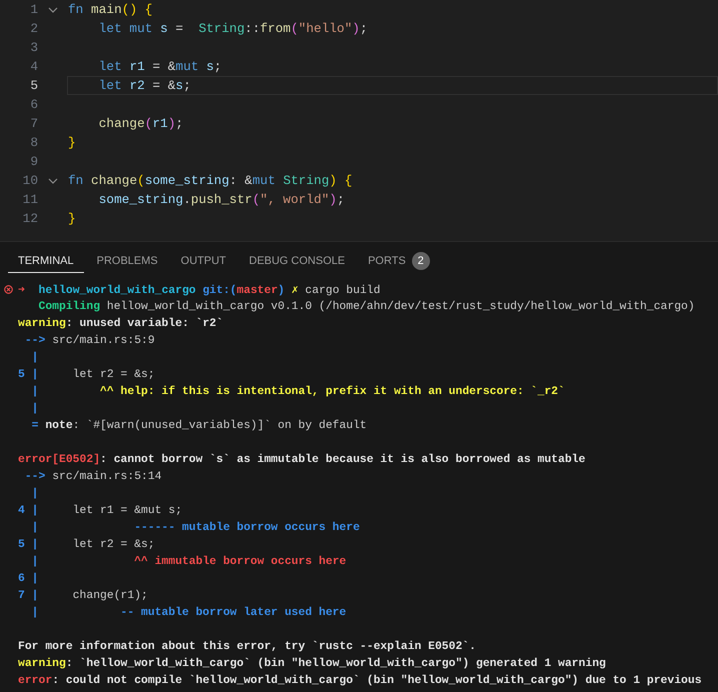 The width and height of the screenshot is (718, 692). I want to click on terminal-line: --> src/main.rs:5:14, so click(93, 476).